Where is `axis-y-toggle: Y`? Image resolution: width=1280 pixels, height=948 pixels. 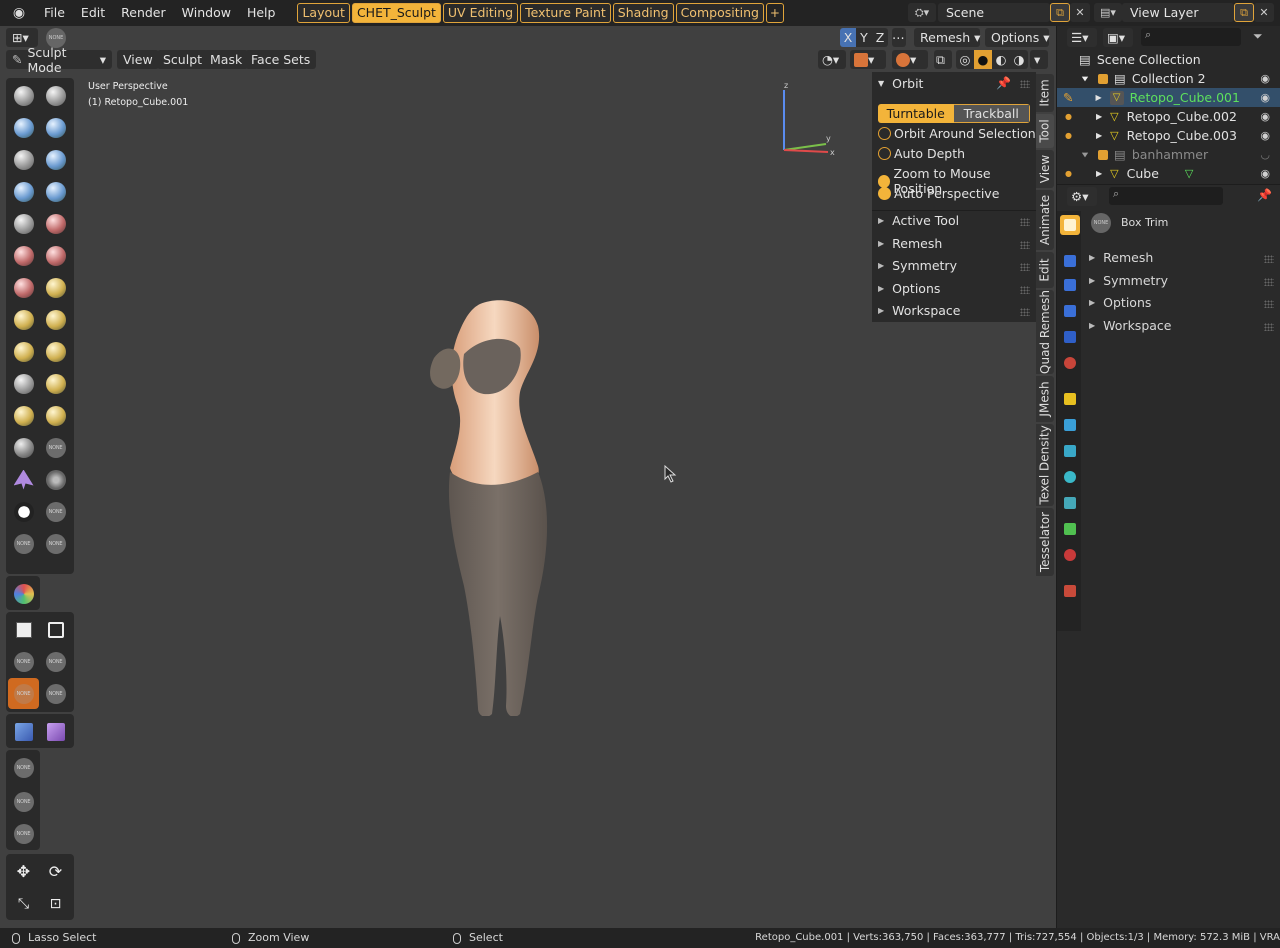 axis-y-toggle: Y is located at coordinates (864, 37).